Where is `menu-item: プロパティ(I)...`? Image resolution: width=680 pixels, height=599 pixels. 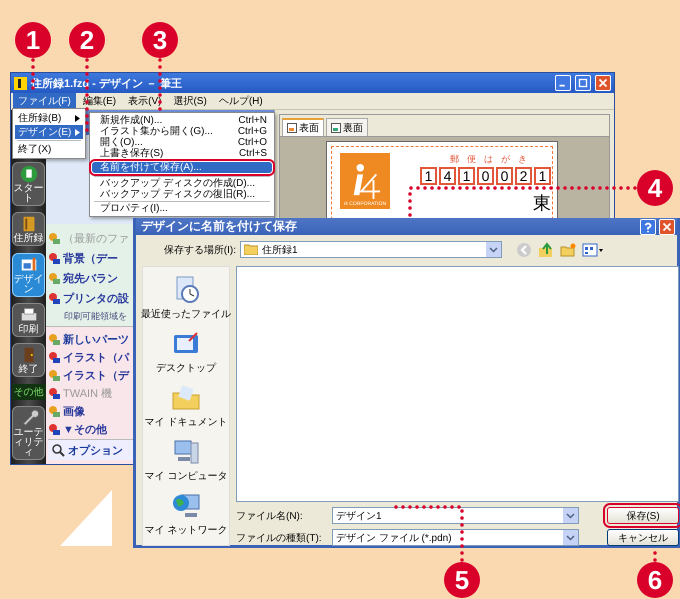
menu-item: プロパティ(I)... is located at coordinates (182, 208).